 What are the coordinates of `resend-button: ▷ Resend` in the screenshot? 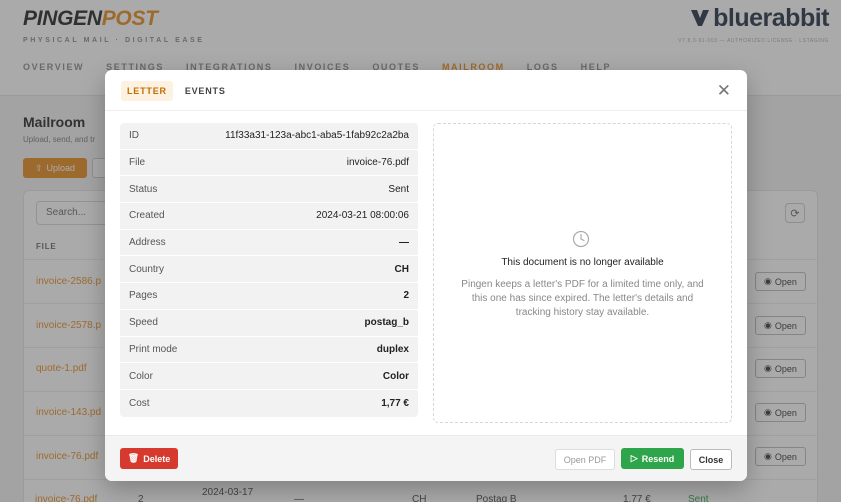 It's located at (652, 458).